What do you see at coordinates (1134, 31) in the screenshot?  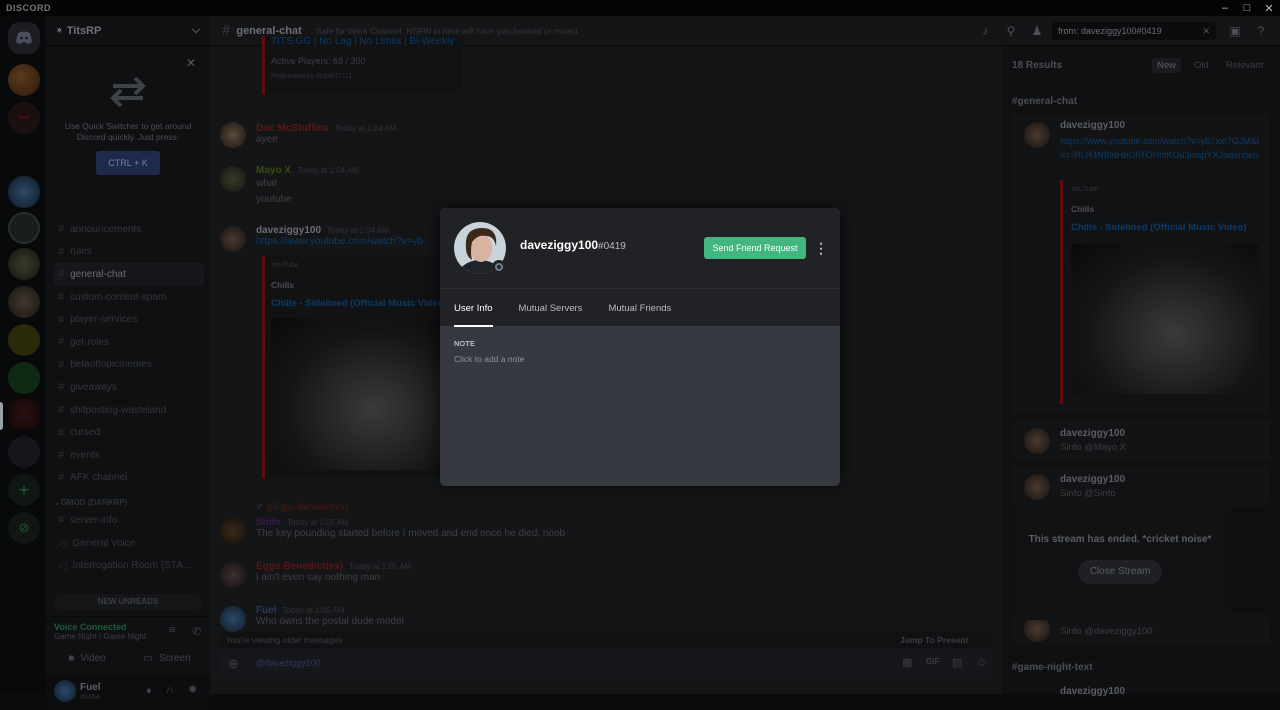 I see `search-input: from: daveziggy100#0419 ✕` at bounding box center [1134, 31].